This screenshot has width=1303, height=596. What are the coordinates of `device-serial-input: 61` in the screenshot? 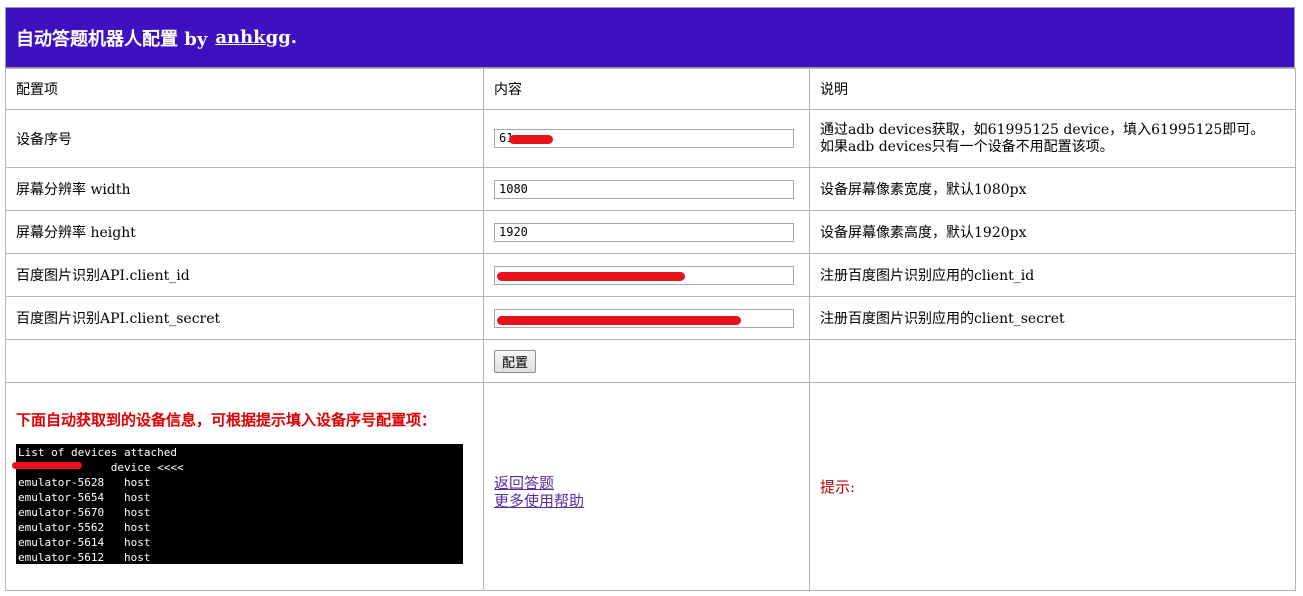 It's located at (644, 138).